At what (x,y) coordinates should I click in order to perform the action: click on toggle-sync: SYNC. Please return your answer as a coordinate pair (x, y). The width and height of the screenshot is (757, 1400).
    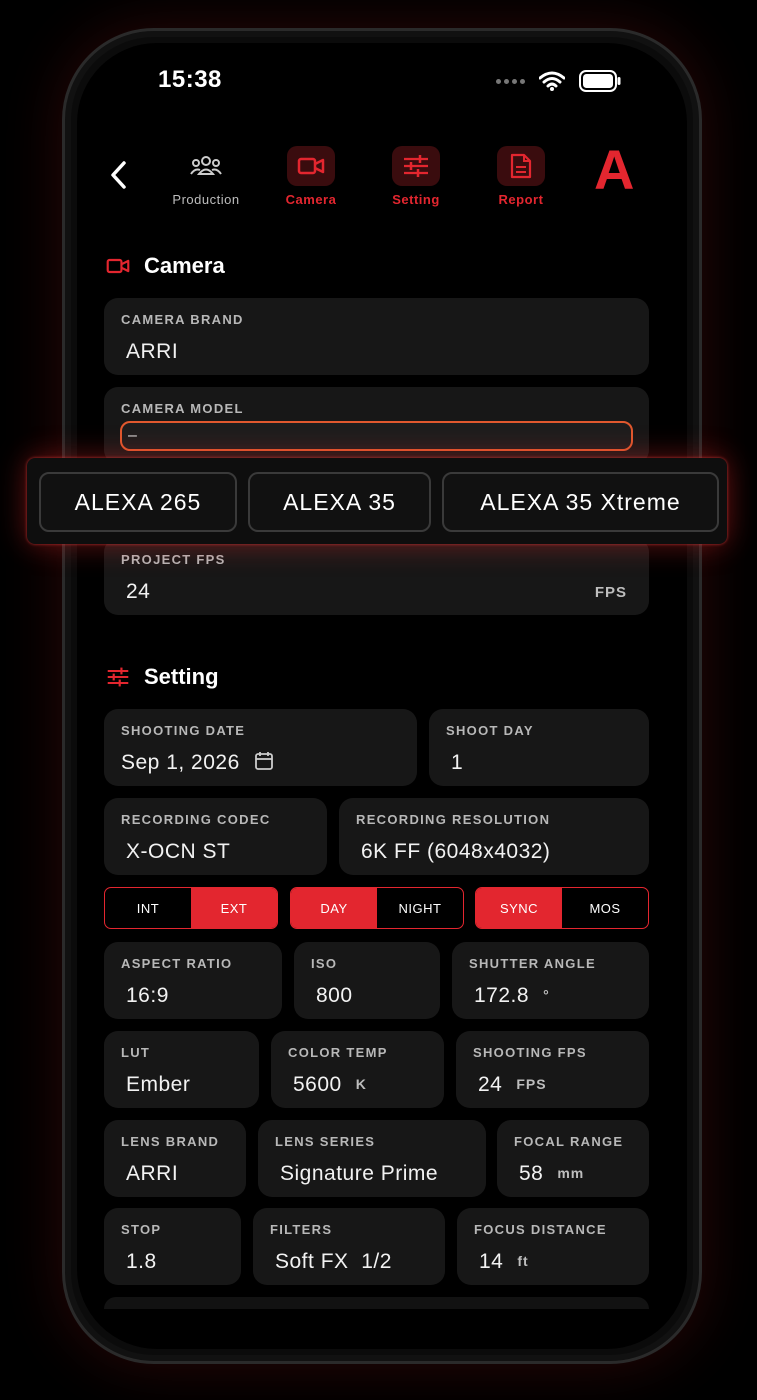
    Looking at the image, I should click on (519, 908).